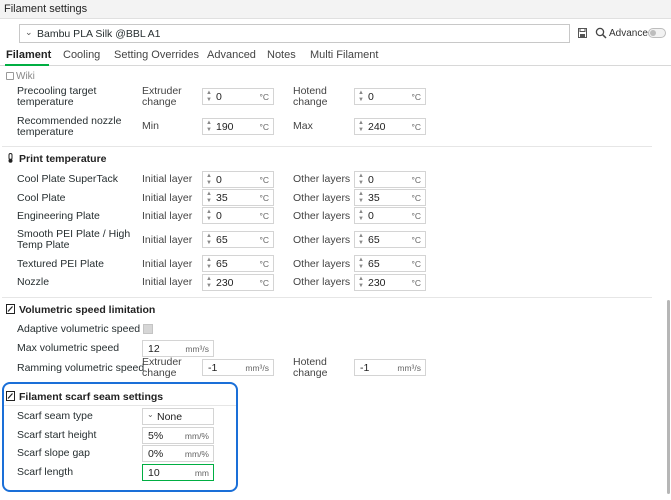 The image size is (671, 500). I want to click on pt-row-label: Textured PEI Plate, so click(60, 264).